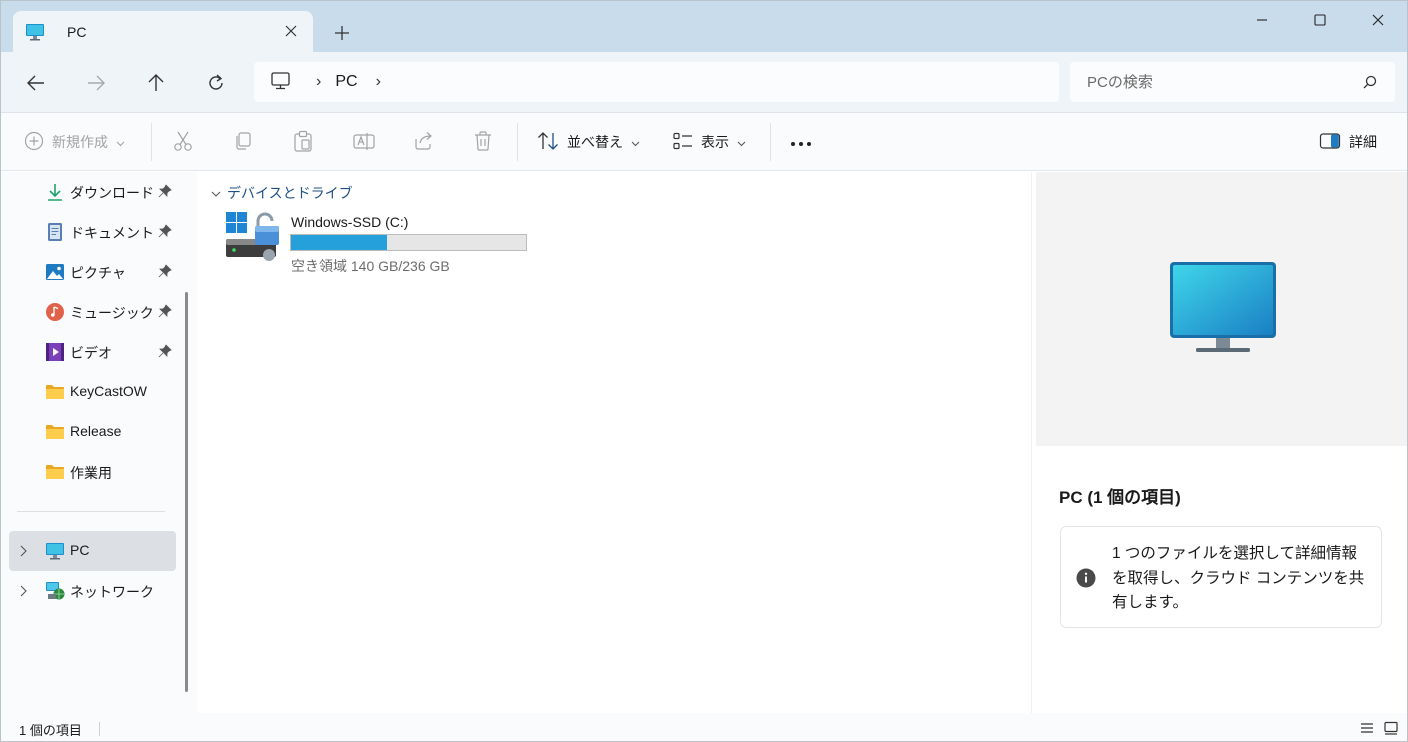 The width and height of the screenshot is (1408, 742). I want to click on sidebar-item-label: 作業用, so click(91, 473).